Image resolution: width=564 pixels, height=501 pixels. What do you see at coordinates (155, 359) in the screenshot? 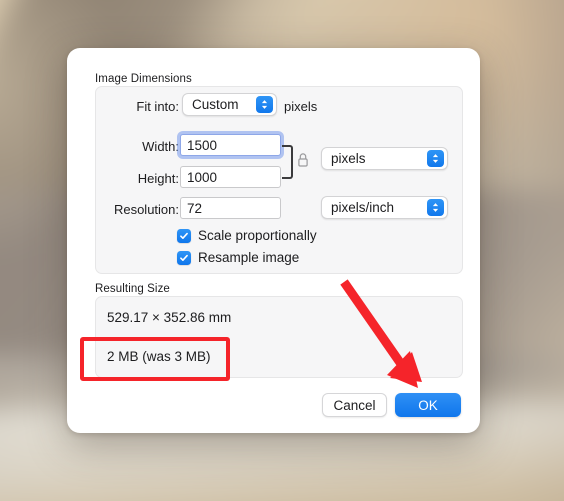
I see `annotation-highlight-rectangle` at bounding box center [155, 359].